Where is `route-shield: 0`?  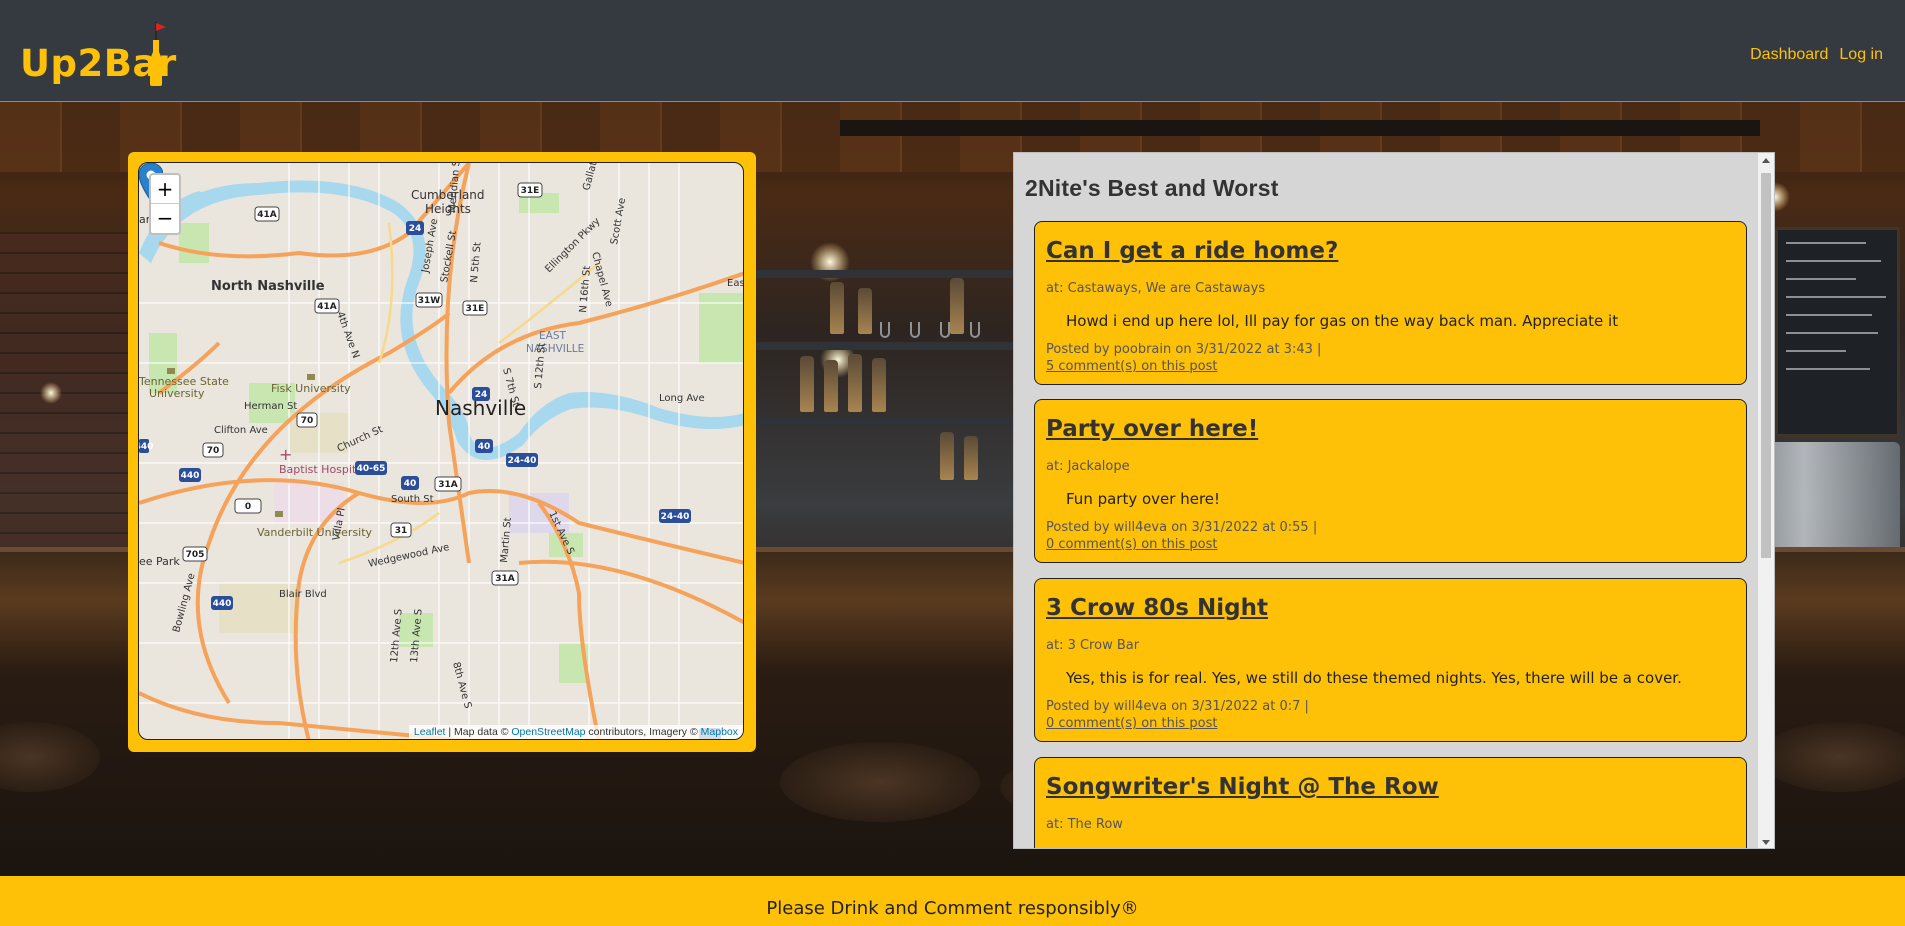 route-shield: 0 is located at coordinates (248, 506).